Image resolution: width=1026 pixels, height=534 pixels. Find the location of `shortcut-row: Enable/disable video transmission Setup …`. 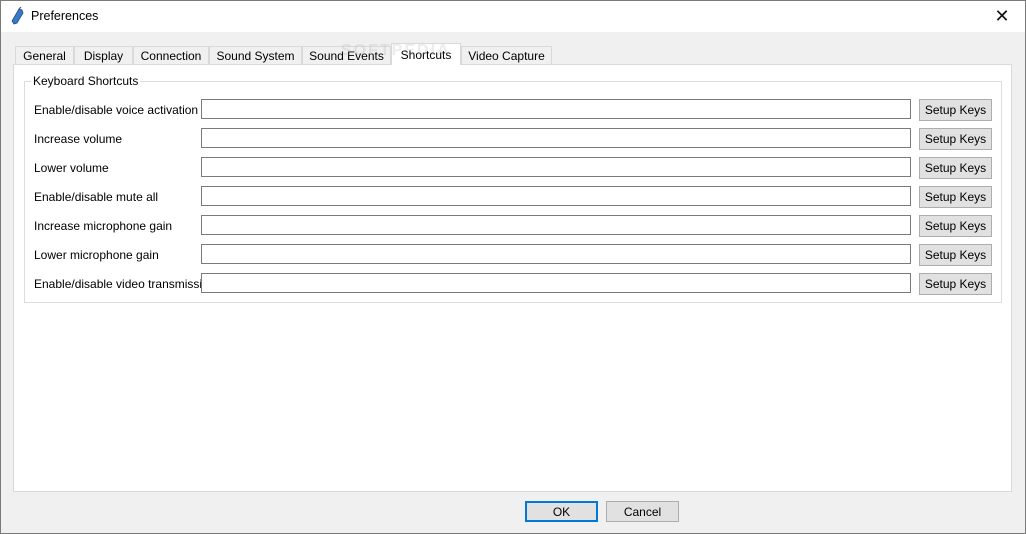

shortcut-row: Enable/disable video transmission Setup … is located at coordinates (514, 284).